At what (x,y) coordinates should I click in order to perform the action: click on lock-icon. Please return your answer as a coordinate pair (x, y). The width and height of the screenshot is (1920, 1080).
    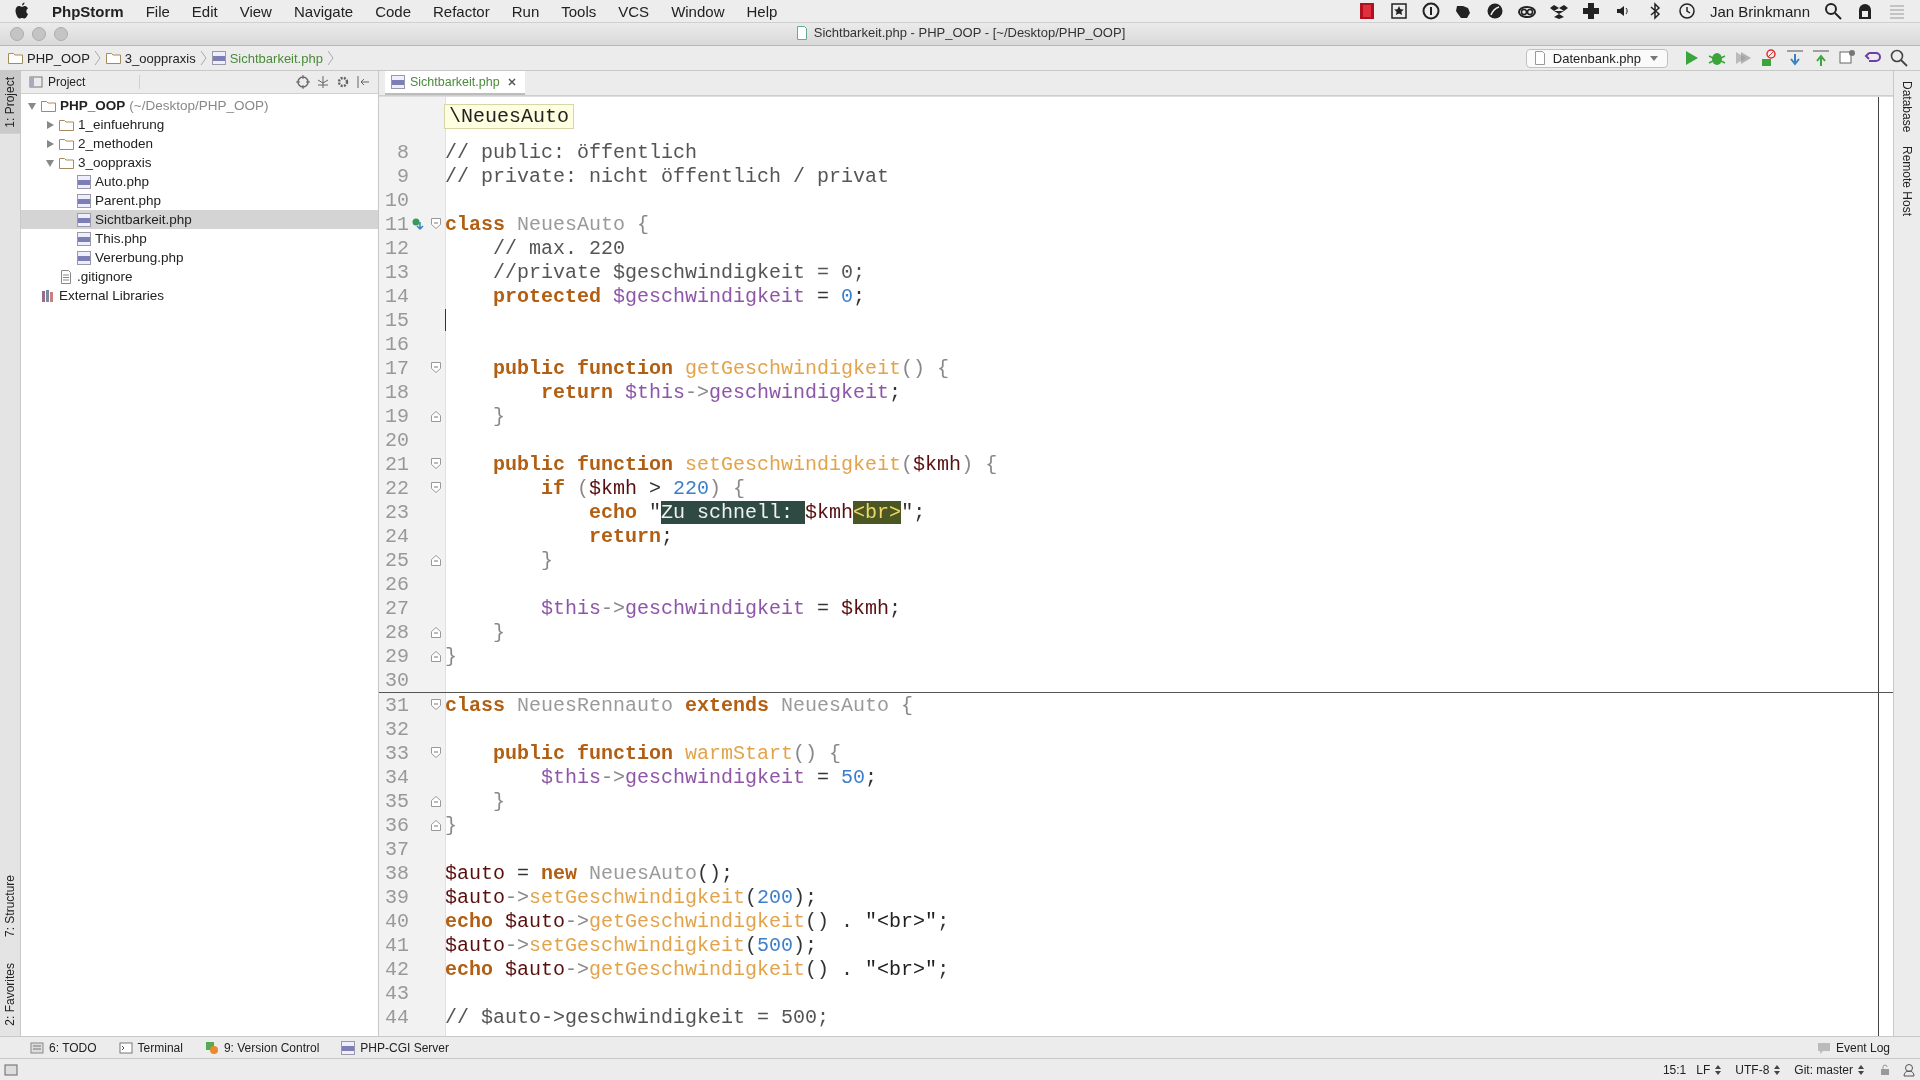
    Looking at the image, I should click on (1865, 11).